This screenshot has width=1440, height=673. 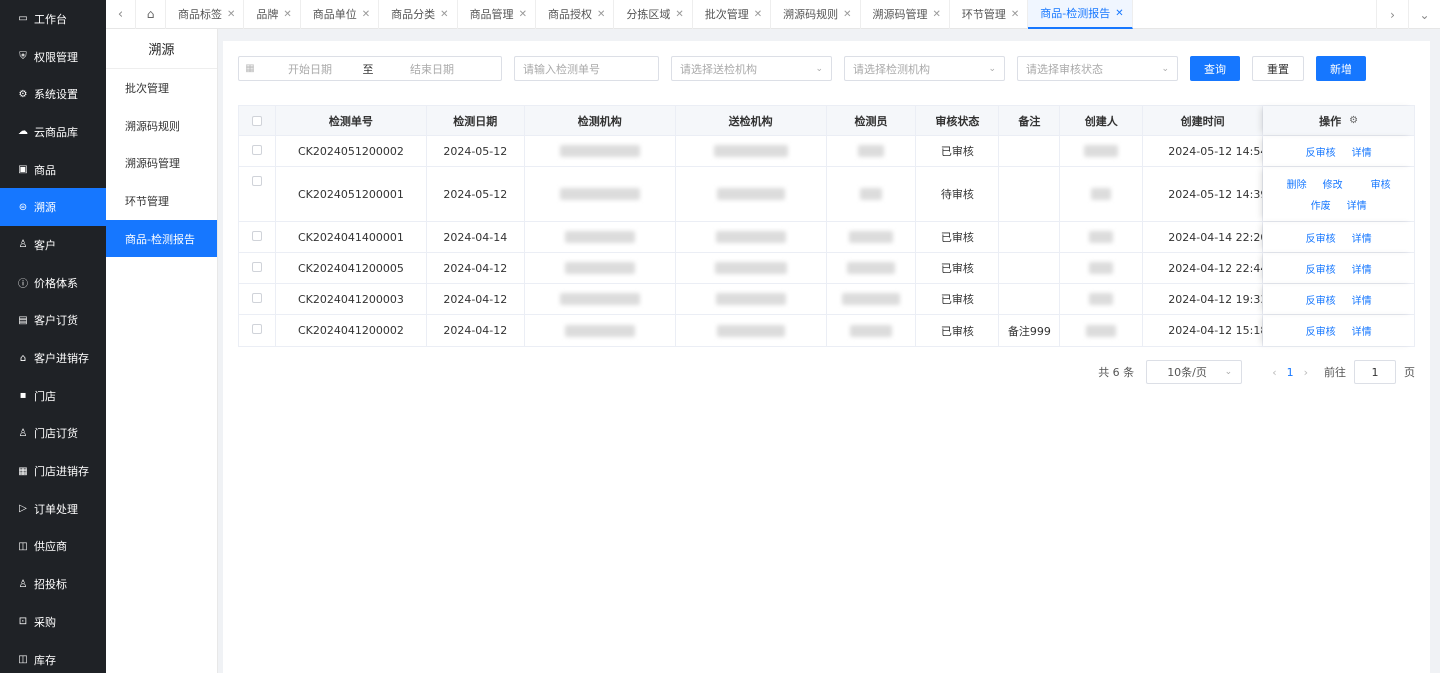 What do you see at coordinates (56, 95) in the screenshot?
I see `sidebar-item-label: 系统设置` at bounding box center [56, 95].